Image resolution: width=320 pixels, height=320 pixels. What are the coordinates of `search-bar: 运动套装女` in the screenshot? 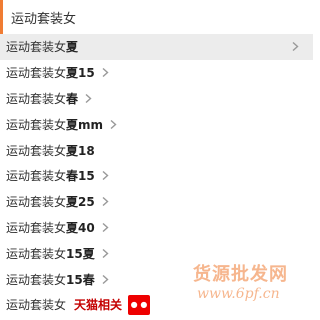 It's located at (156, 17).